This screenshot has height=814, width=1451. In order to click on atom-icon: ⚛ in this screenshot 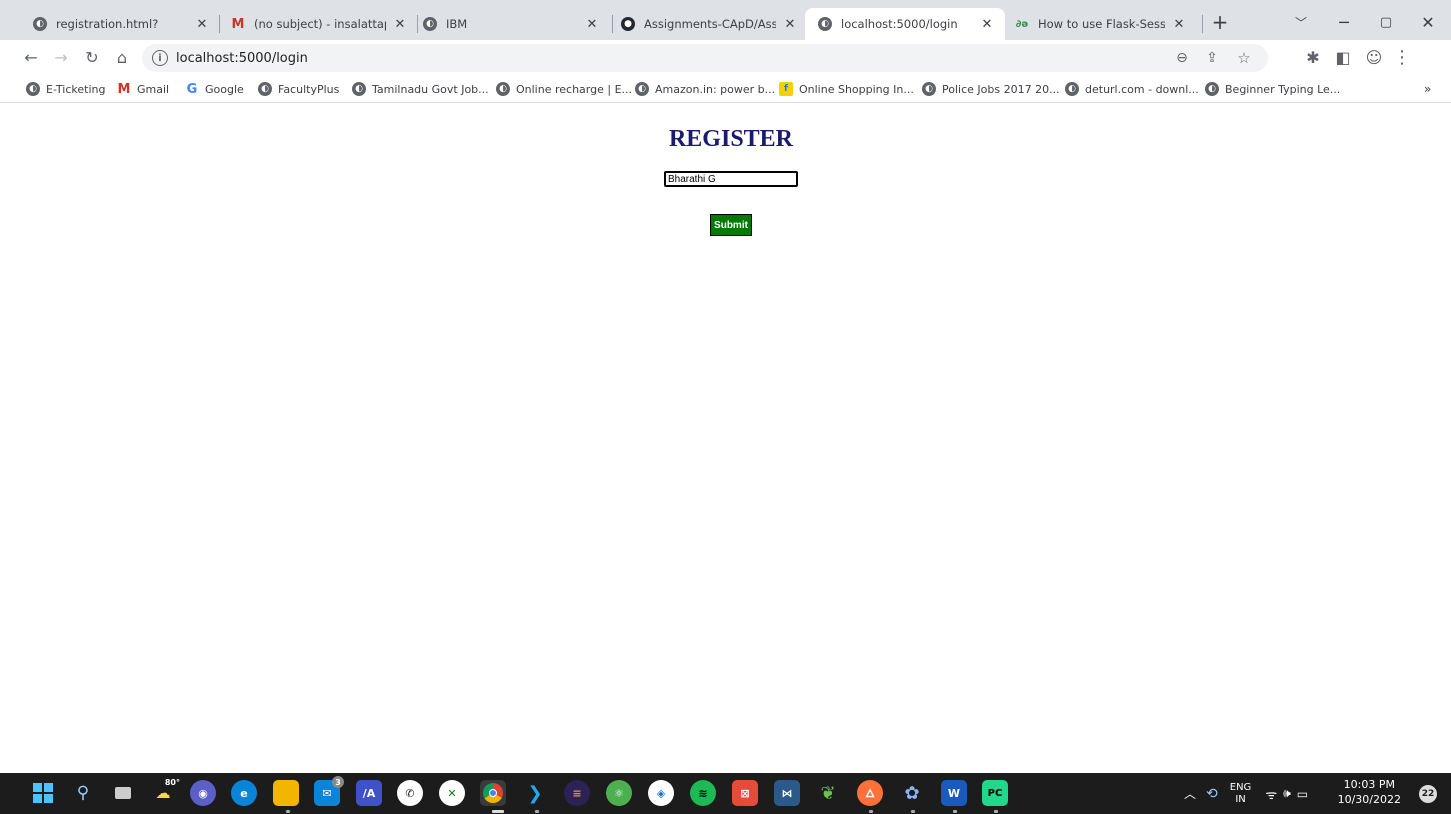, I will do `click(619, 793)`.